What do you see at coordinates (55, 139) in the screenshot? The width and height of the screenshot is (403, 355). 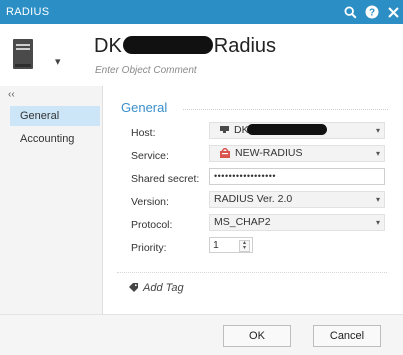 I see `sidebar-item-accounting: Accounting` at bounding box center [55, 139].